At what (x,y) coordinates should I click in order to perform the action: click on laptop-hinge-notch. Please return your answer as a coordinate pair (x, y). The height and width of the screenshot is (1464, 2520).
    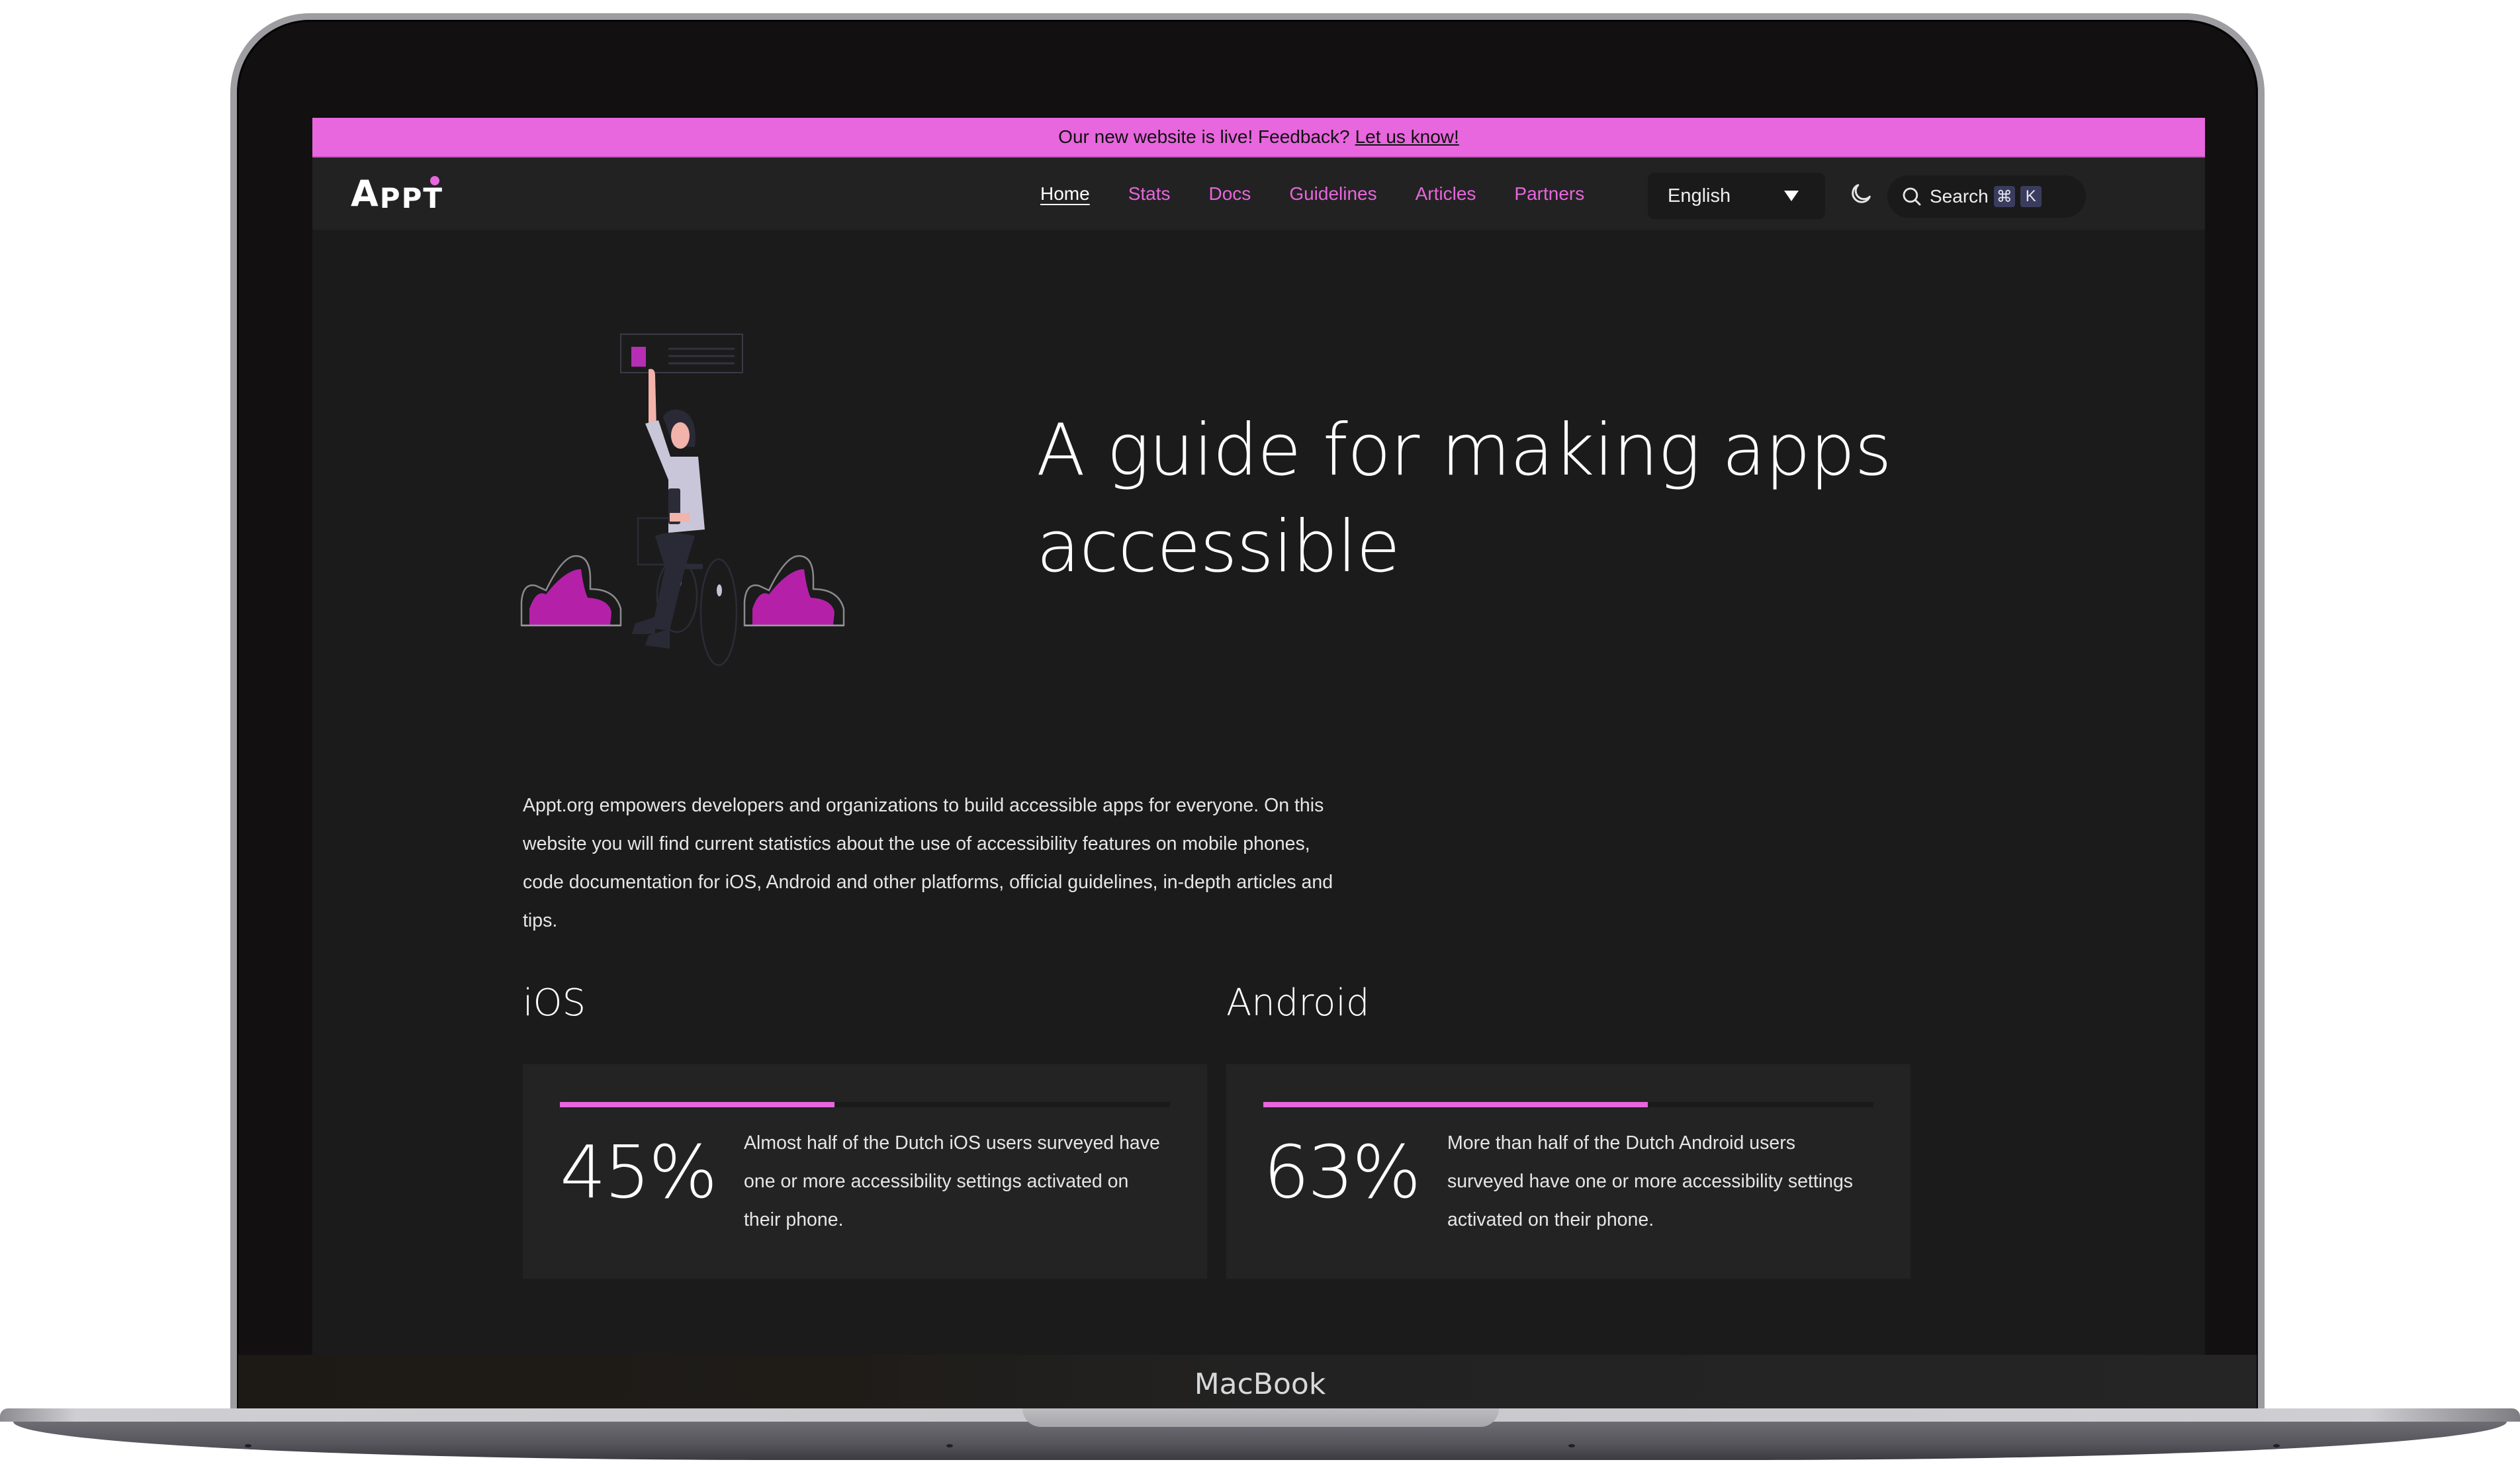
    Looking at the image, I should click on (1260, 1418).